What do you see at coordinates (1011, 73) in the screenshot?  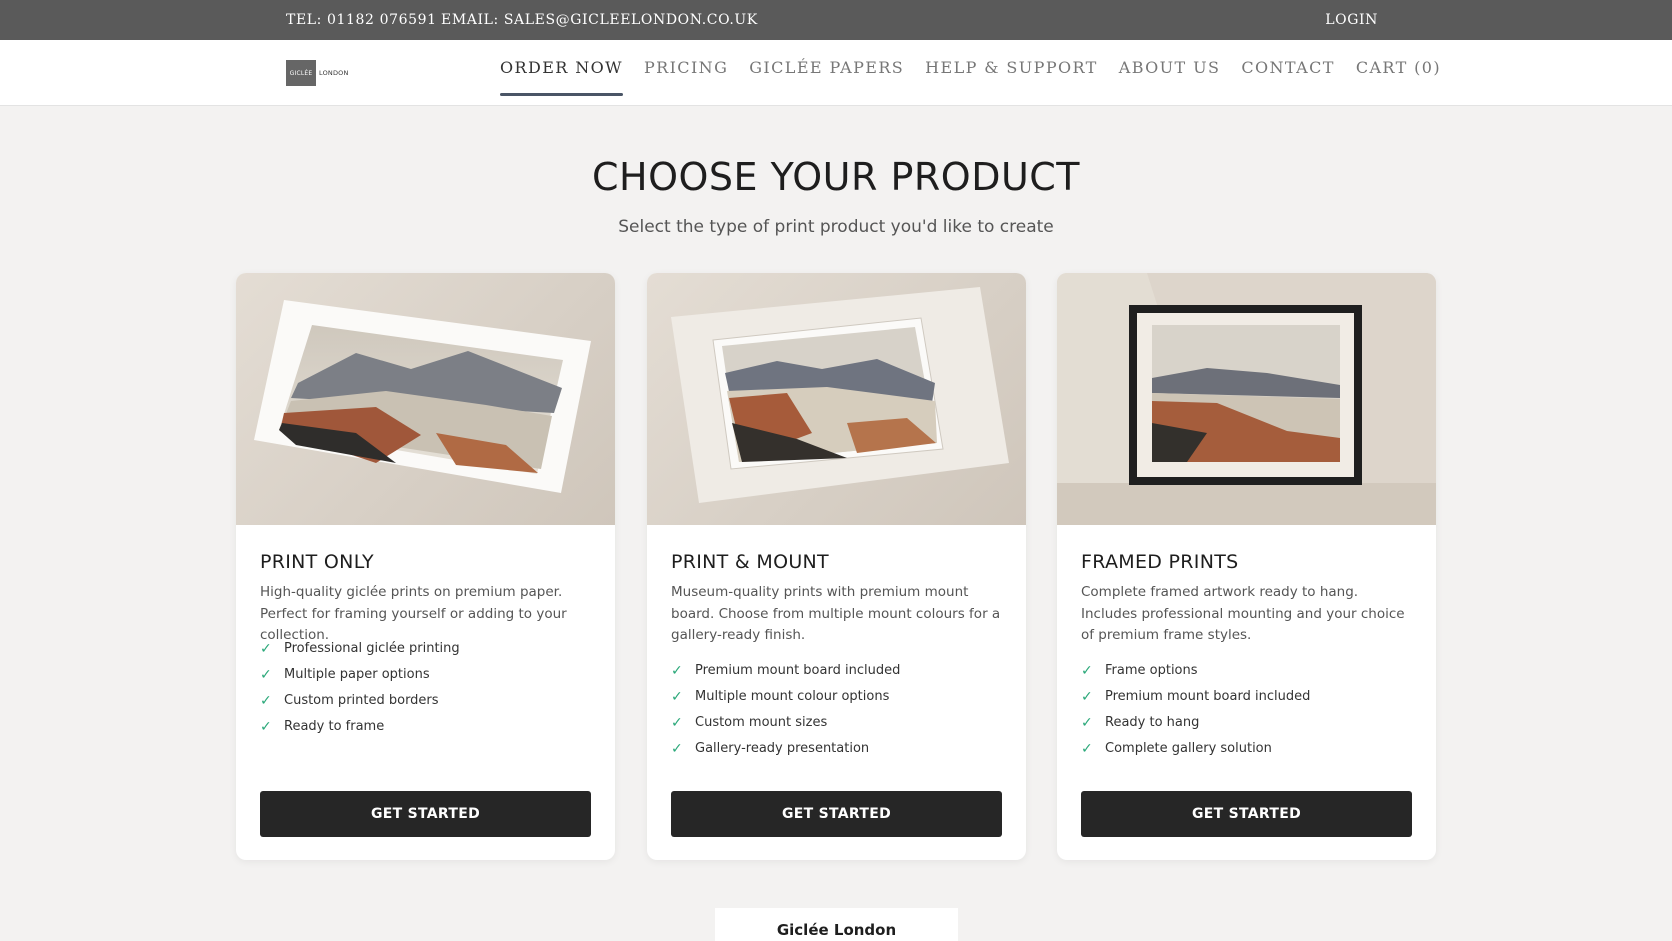 I see `nav-help-support: HELP & SUPPORT` at bounding box center [1011, 73].